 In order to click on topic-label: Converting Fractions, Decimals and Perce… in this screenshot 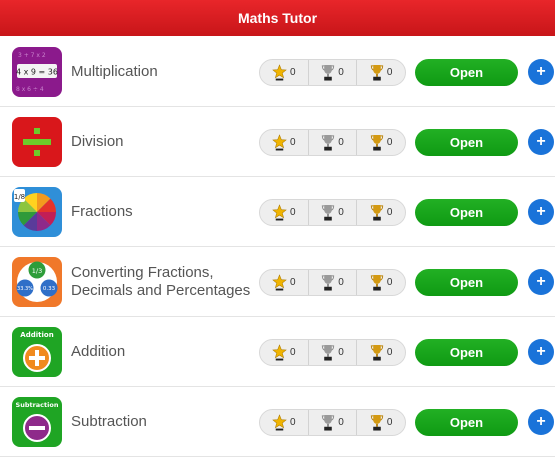, I will do `click(161, 281)`.